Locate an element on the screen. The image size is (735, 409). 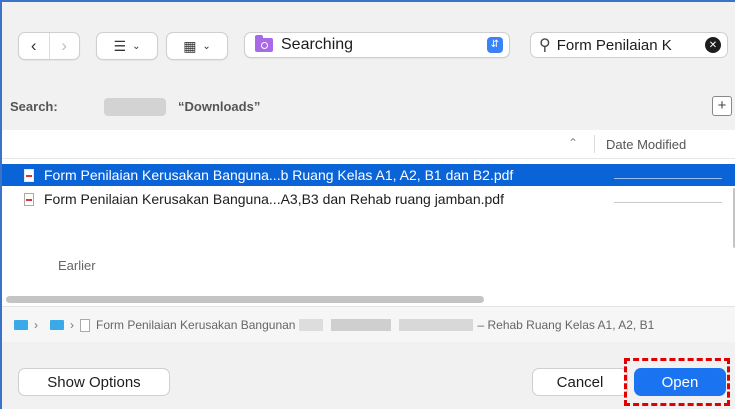
horizontal-scrollbar is located at coordinates (245, 299).